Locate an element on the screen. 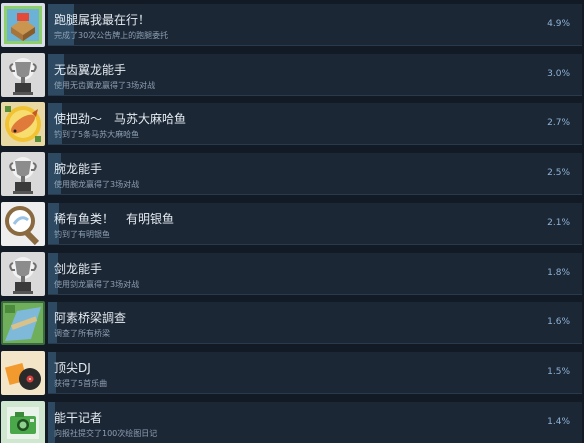  achievement-description: 钓到了5条马苏大麻哈鱼 is located at coordinates (97, 135).